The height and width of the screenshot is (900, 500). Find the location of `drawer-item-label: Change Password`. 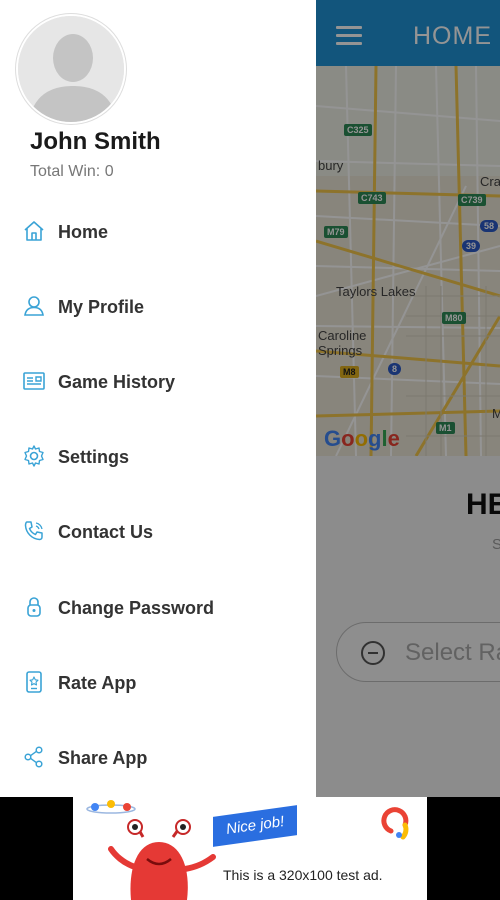

drawer-item-label: Change Password is located at coordinates (136, 608).